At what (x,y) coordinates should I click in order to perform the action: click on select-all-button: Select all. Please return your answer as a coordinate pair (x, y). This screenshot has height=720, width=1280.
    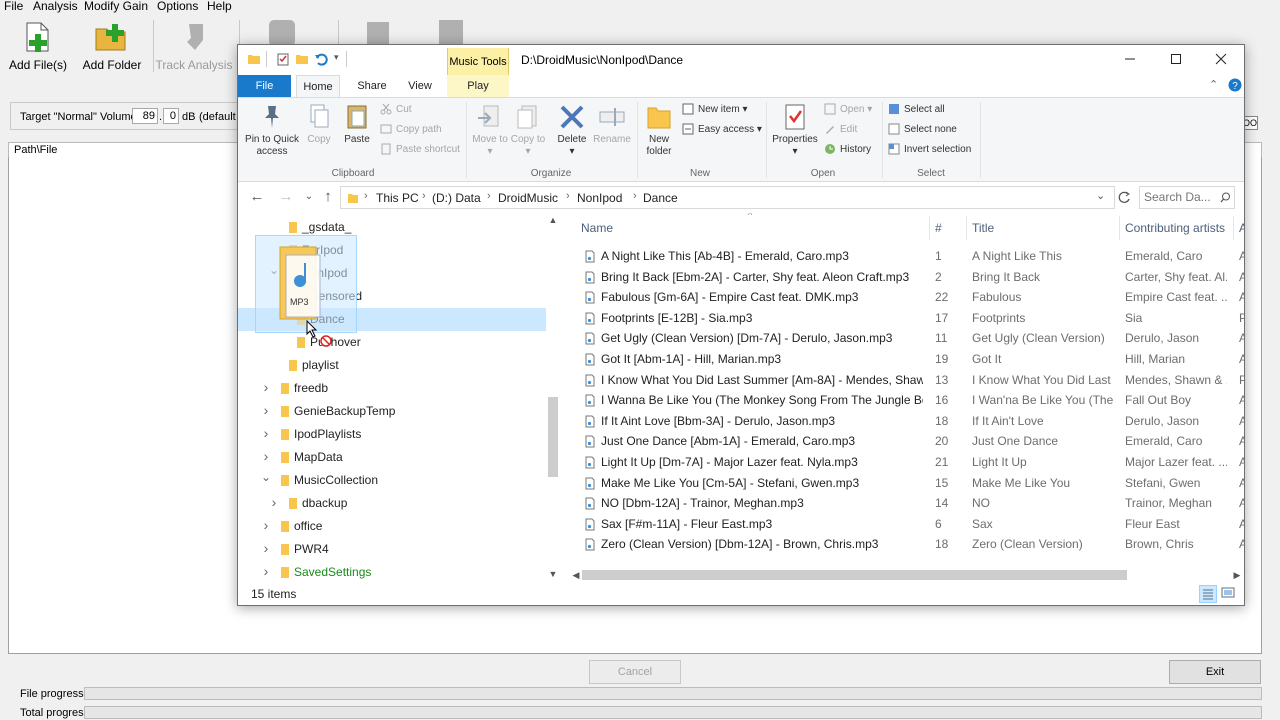
    Looking at the image, I should click on (916, 110).